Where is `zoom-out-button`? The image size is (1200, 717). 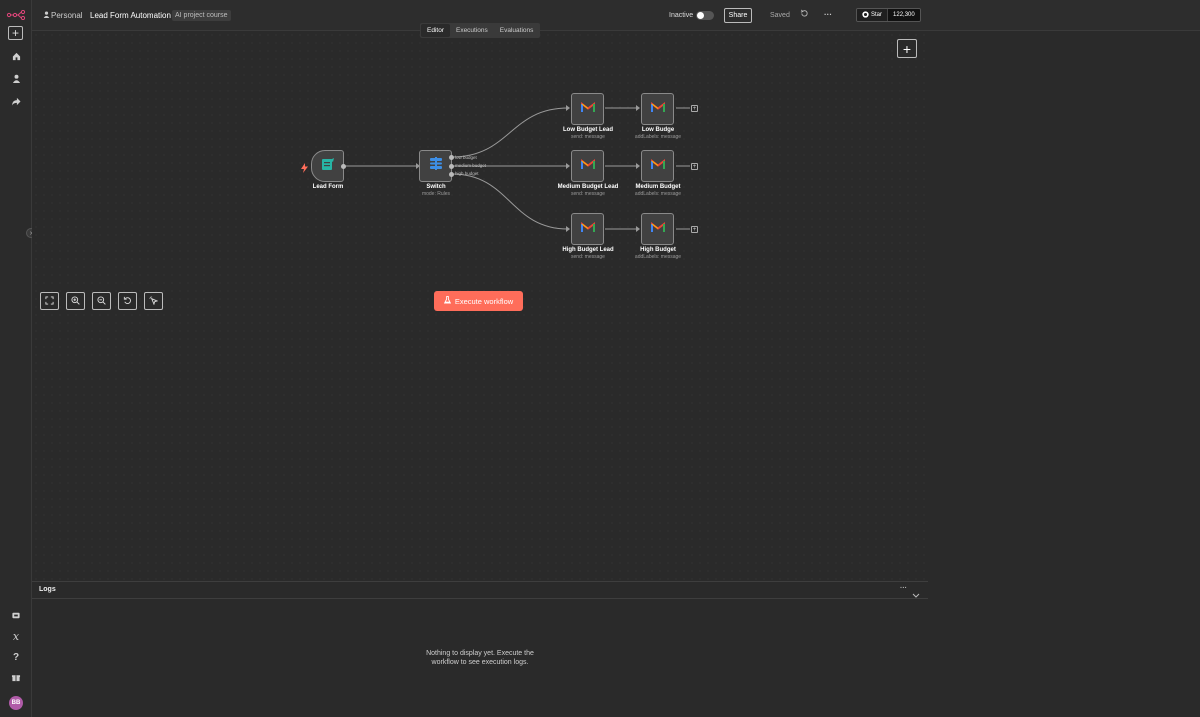
zoom-out-button is located at coordinates (101, 301).